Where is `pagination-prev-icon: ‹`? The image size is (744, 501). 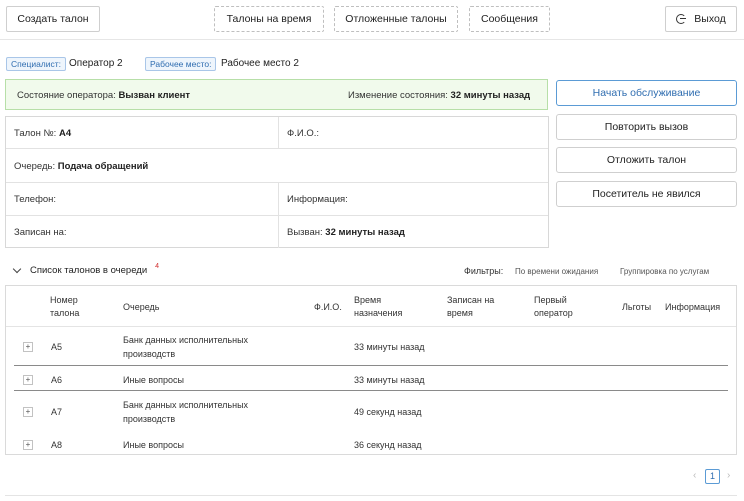
pagination-prev-icon: ‹ is located at coordinates (694, 475).